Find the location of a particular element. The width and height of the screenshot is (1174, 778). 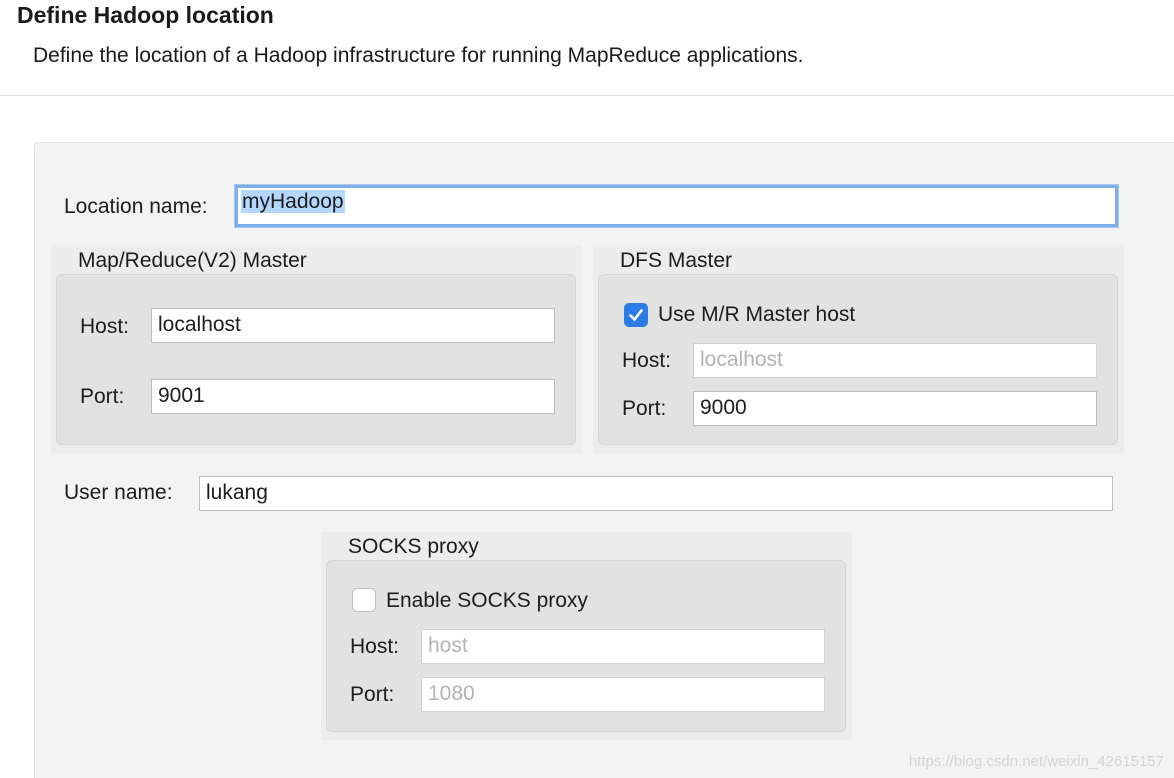

socks-port-input: 1080 is located at coordinates (623, 694).